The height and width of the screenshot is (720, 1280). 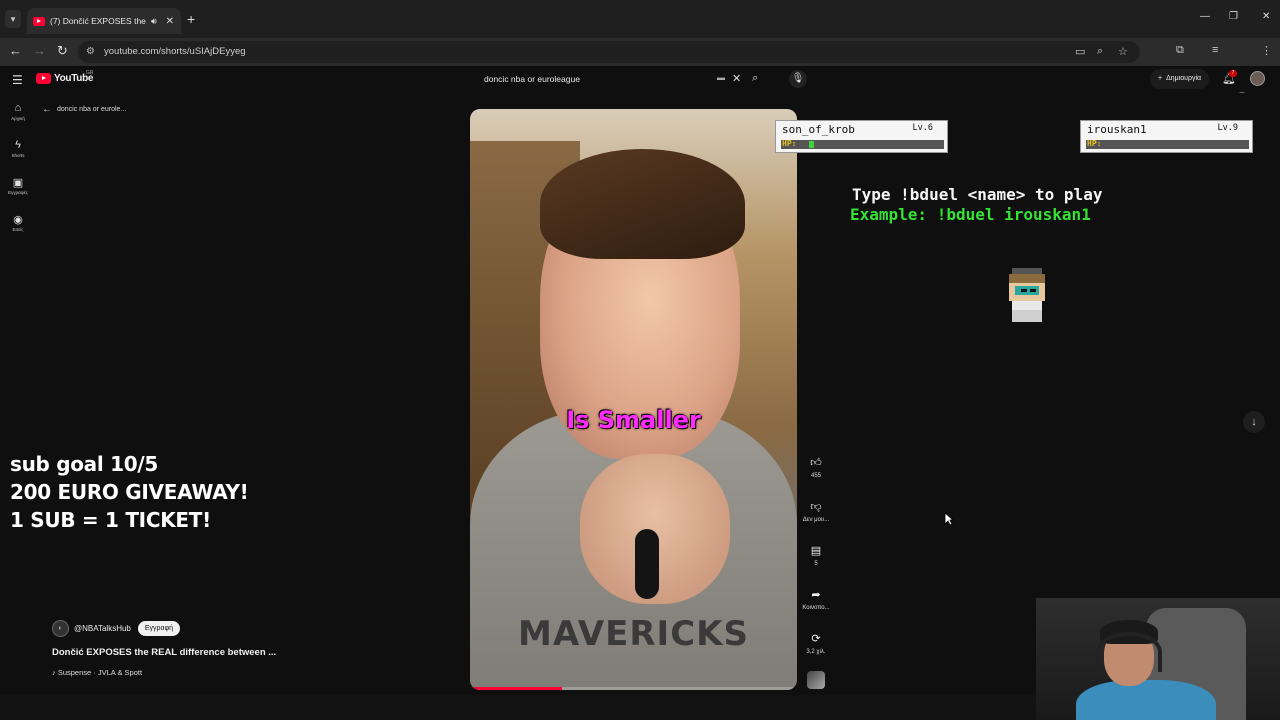 I want to click on plus-icon: +, so click(x=1160, y=78).